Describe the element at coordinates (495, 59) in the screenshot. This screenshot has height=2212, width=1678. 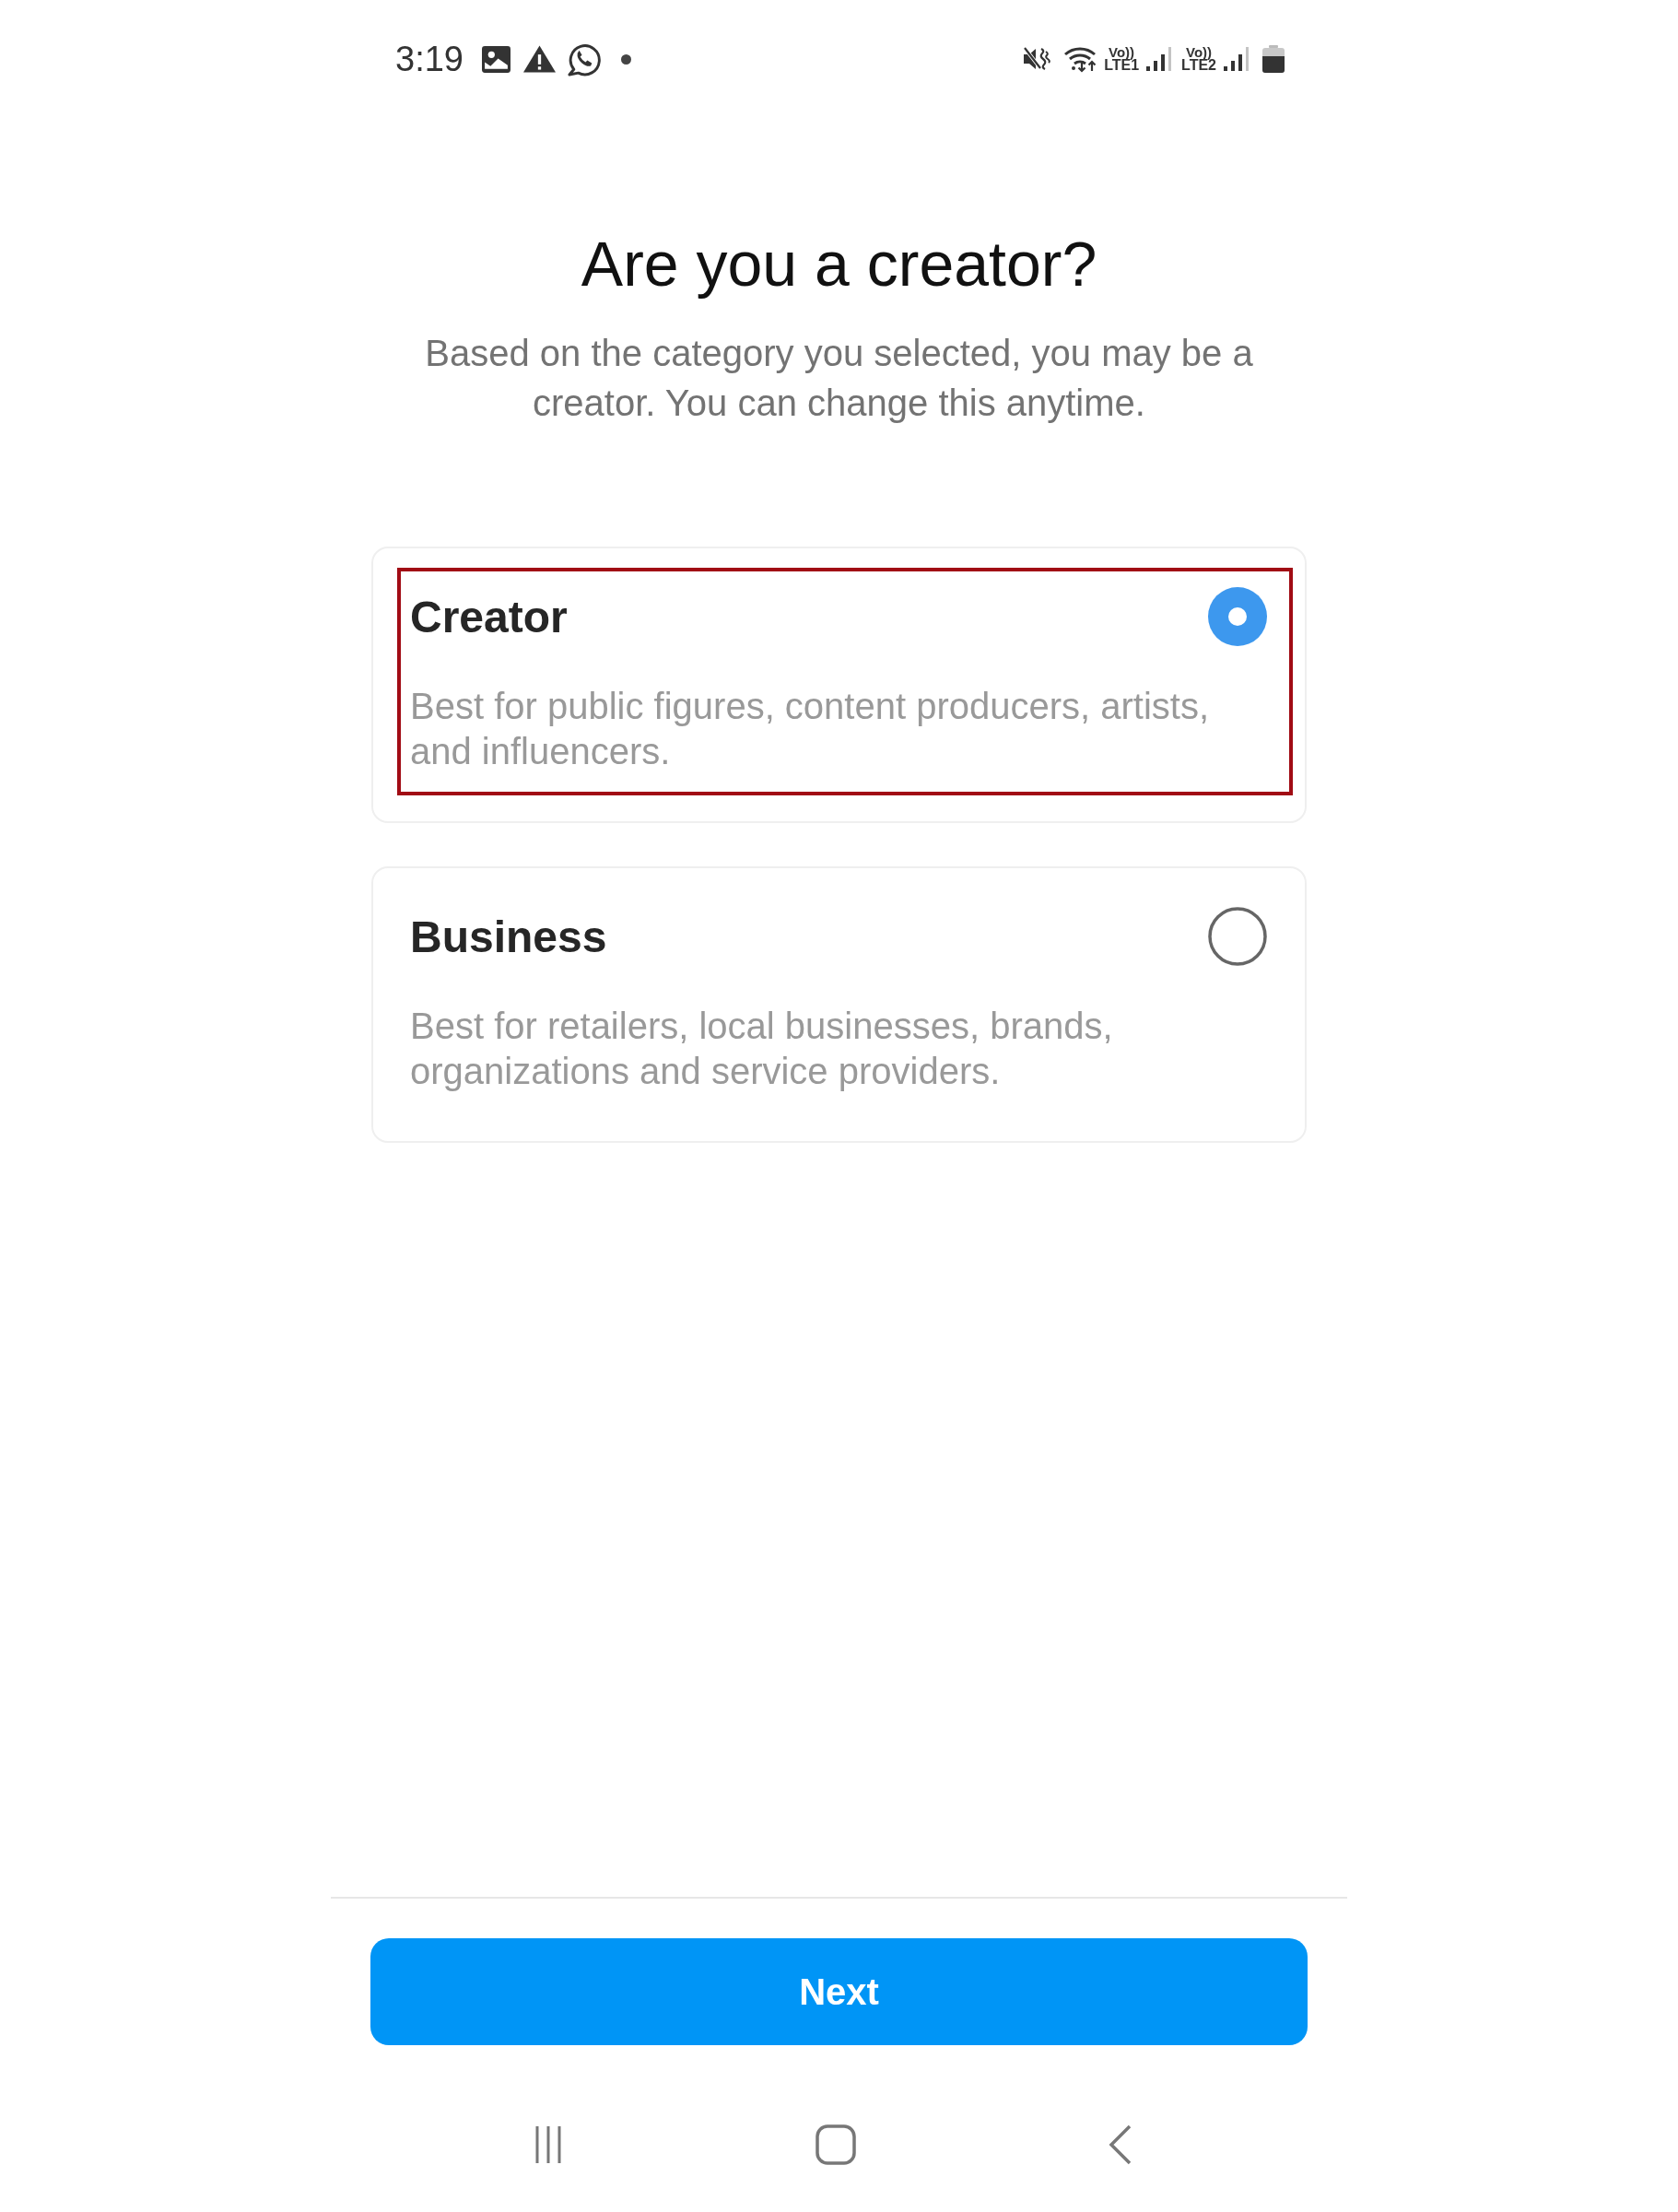
I see `image-icon` at that location.